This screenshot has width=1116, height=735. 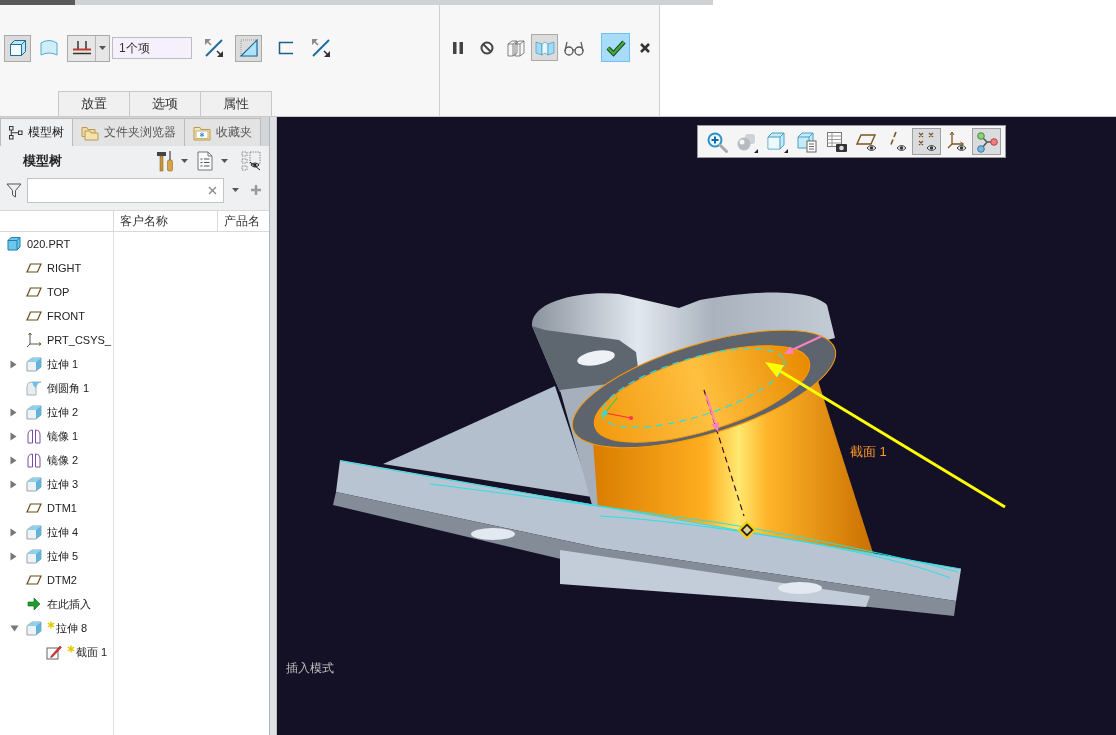 What do you see at coordinates (58, 292) in the screenshot?
I see `tree-item: TOP` at bounding box center [58, 292].